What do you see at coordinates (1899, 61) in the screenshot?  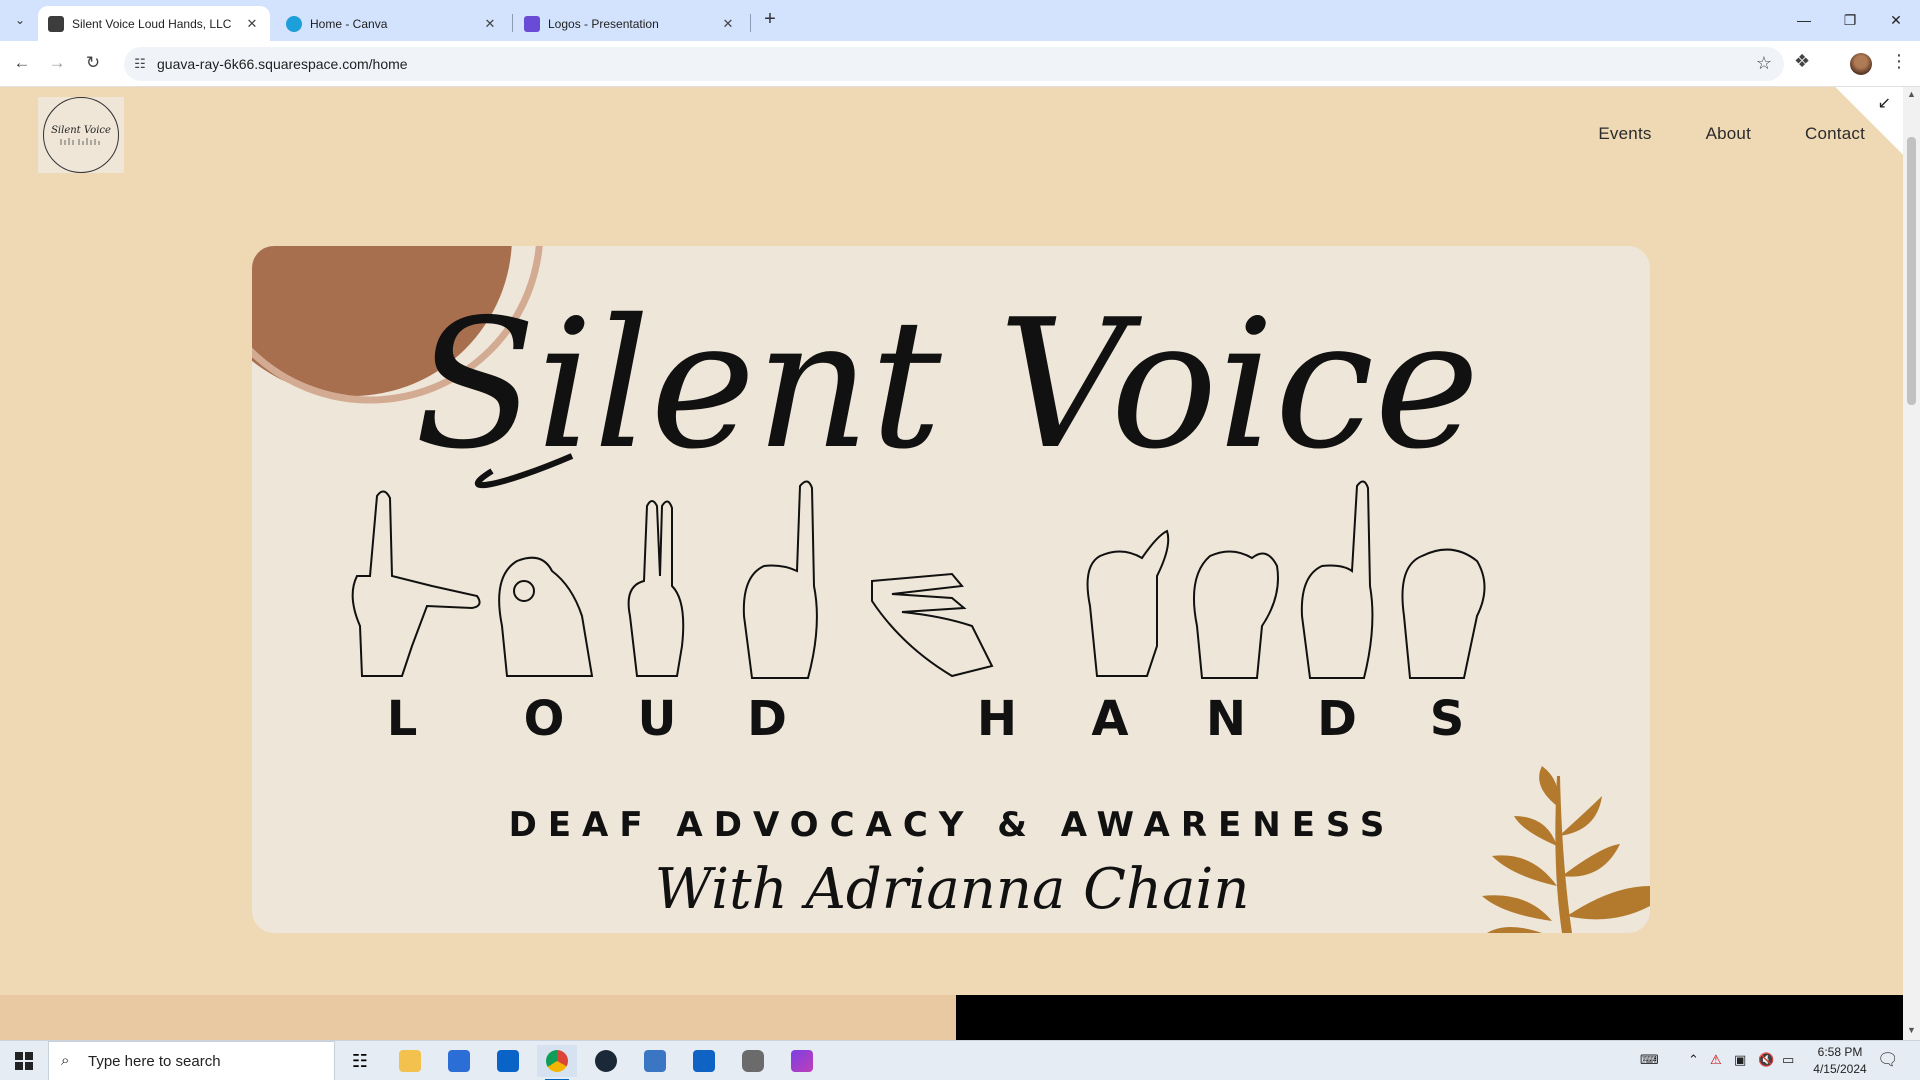 I see `kebab-menu-icon: ⋮` at bounding box center [1899, 61].